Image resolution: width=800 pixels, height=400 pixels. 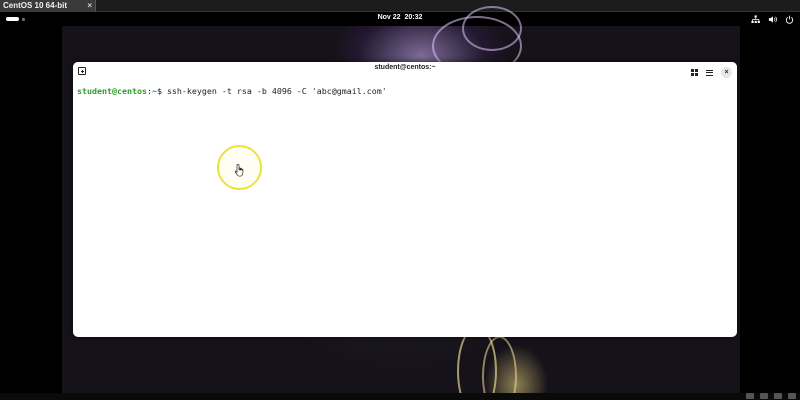 What do you see at coordinates (112, 91) in the screenshot?
I see `prompt-user: student@centos` at bounding box center [112, 91].